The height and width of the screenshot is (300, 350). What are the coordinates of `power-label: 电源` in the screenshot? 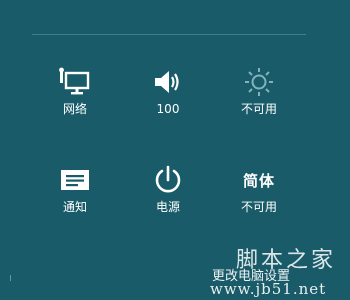 It's located at (167, 207).